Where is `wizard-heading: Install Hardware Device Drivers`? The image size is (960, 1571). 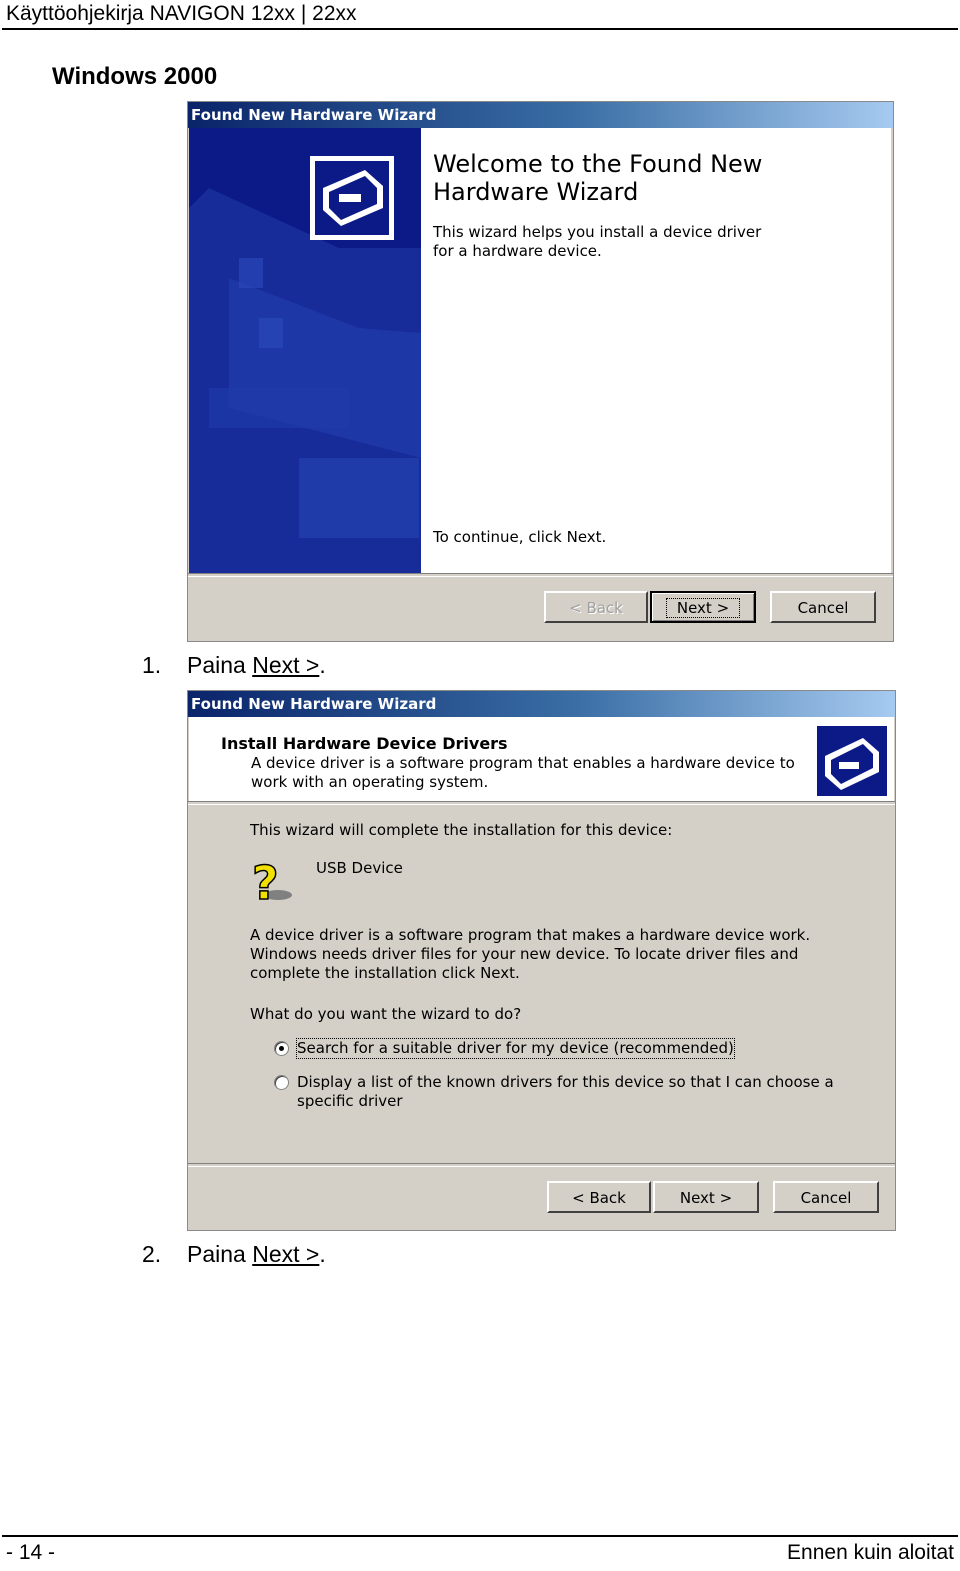 wizard-heading: Install Hardware Device Drivers is located at coordinates (364, 743).